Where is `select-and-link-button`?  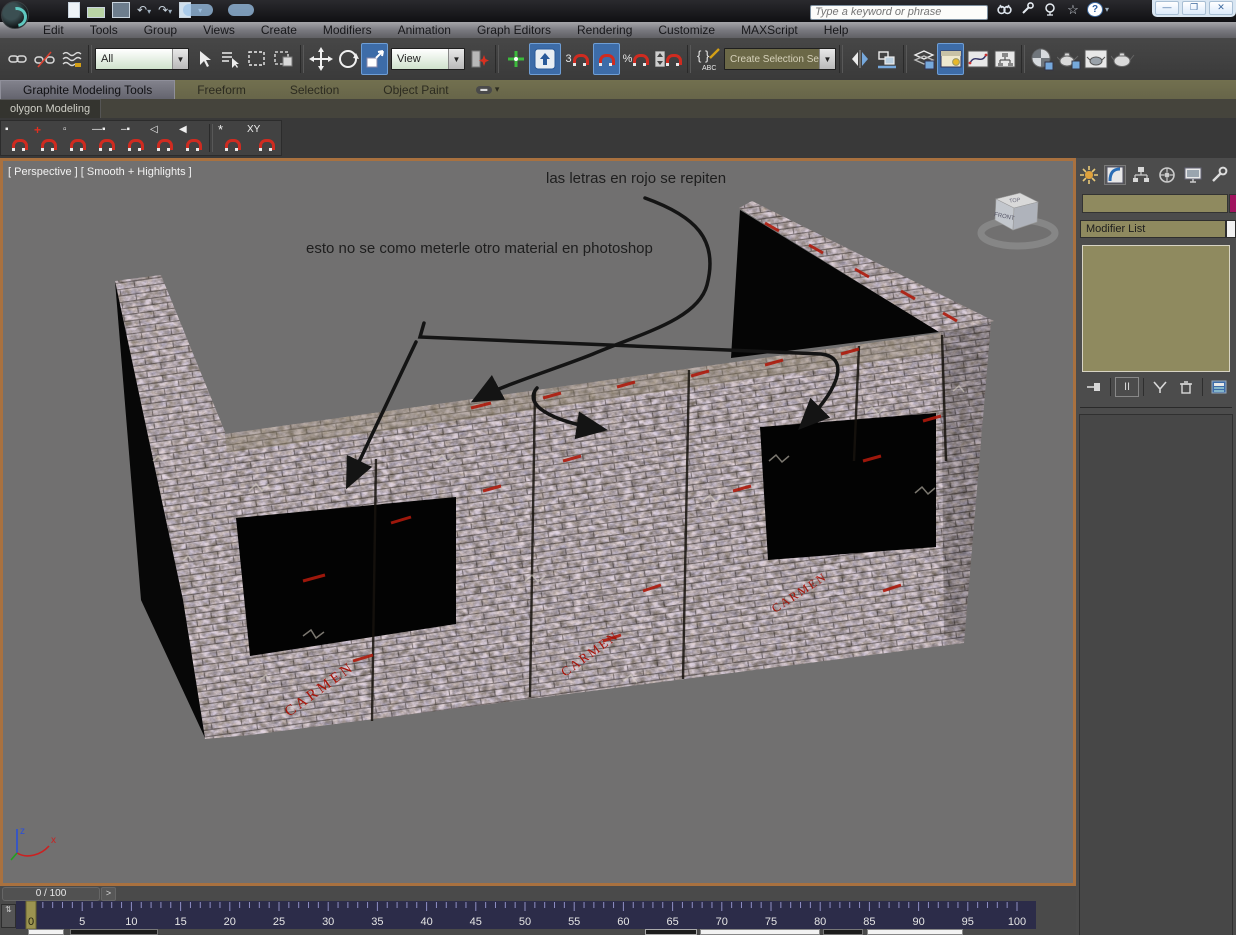
select-and-link-button is located at coordinates (17, 59).